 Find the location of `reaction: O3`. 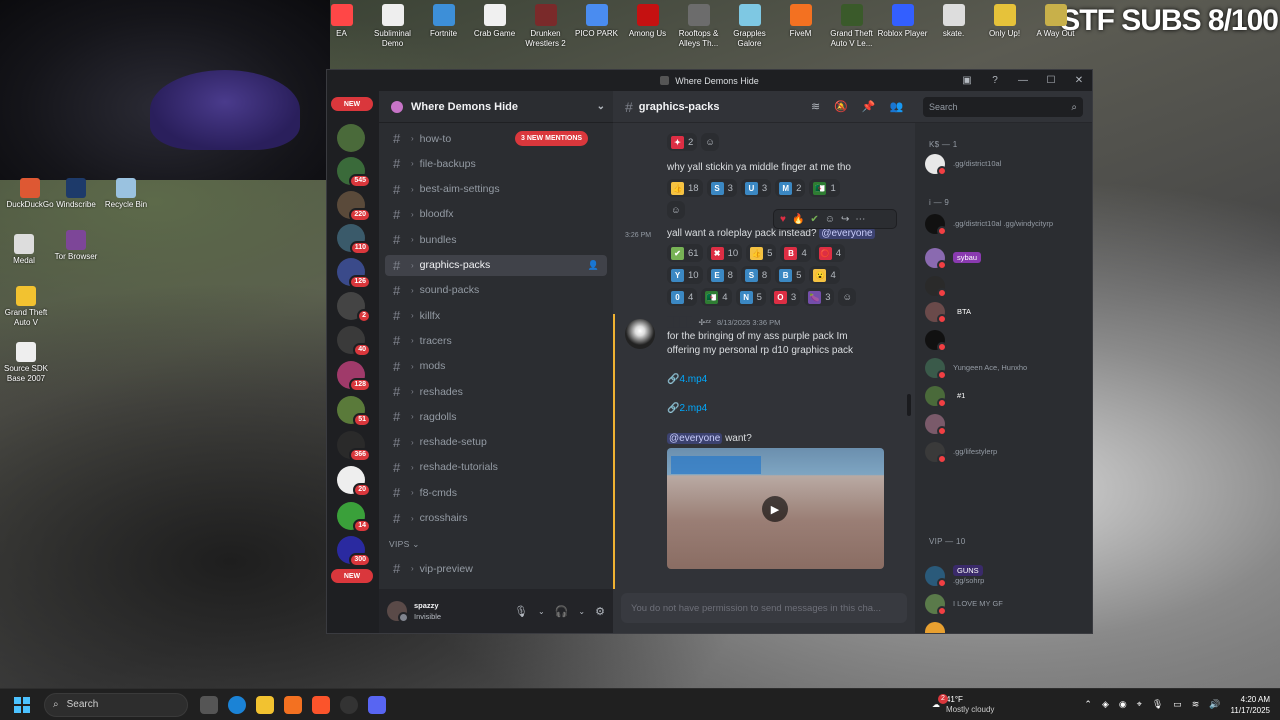

reaction: O3 is located at coordinates (785, 297).